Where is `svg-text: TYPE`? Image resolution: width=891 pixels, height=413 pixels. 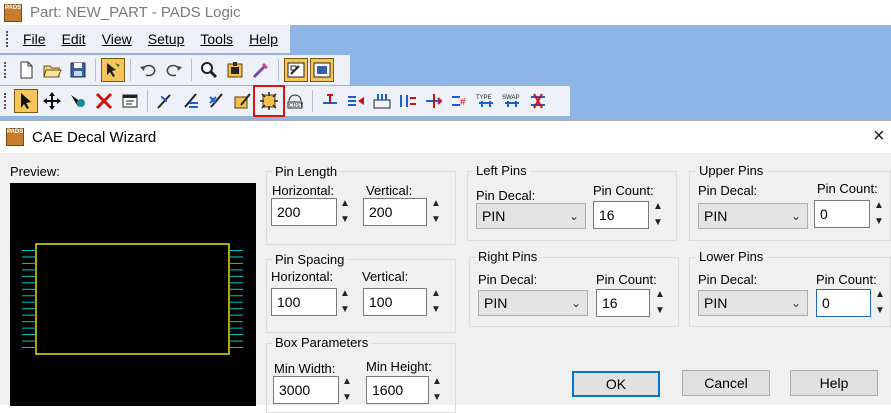 svg-text: TYPE is located at coordinates (484, 98).